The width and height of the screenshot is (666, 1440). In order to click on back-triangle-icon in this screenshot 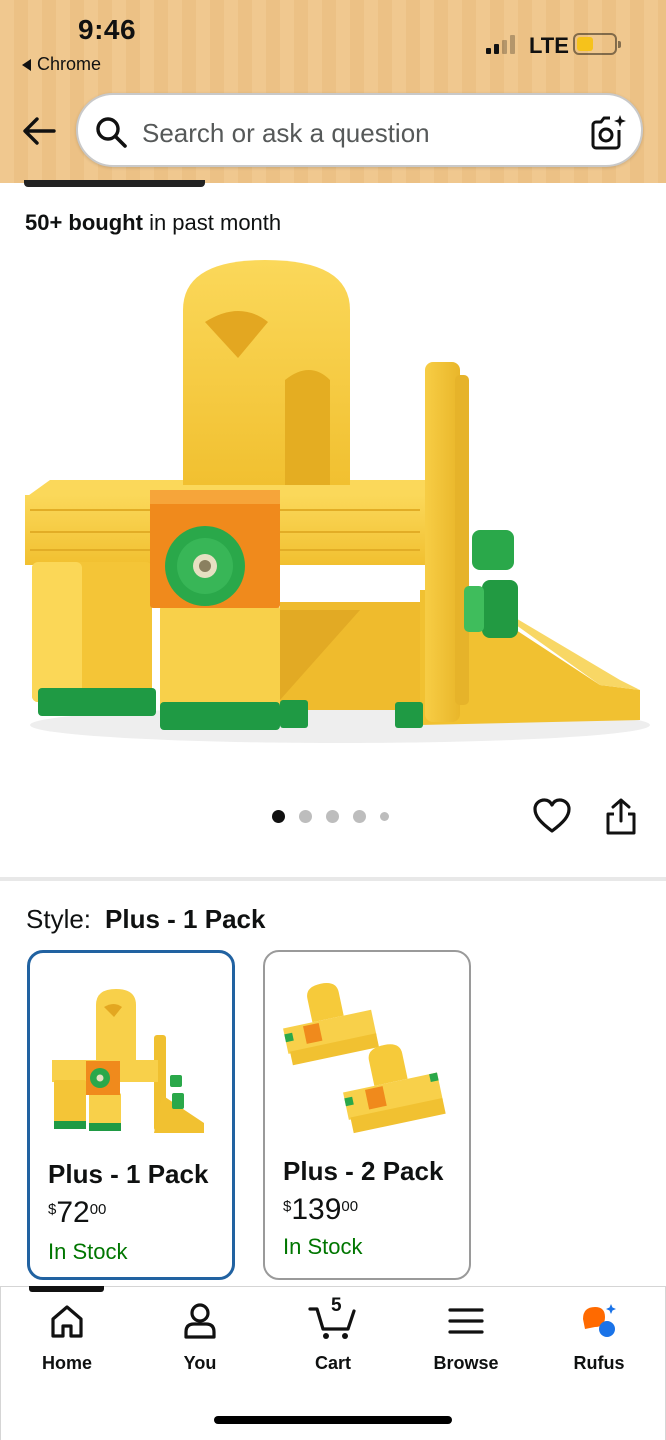, I will do `click(26, 64)`.